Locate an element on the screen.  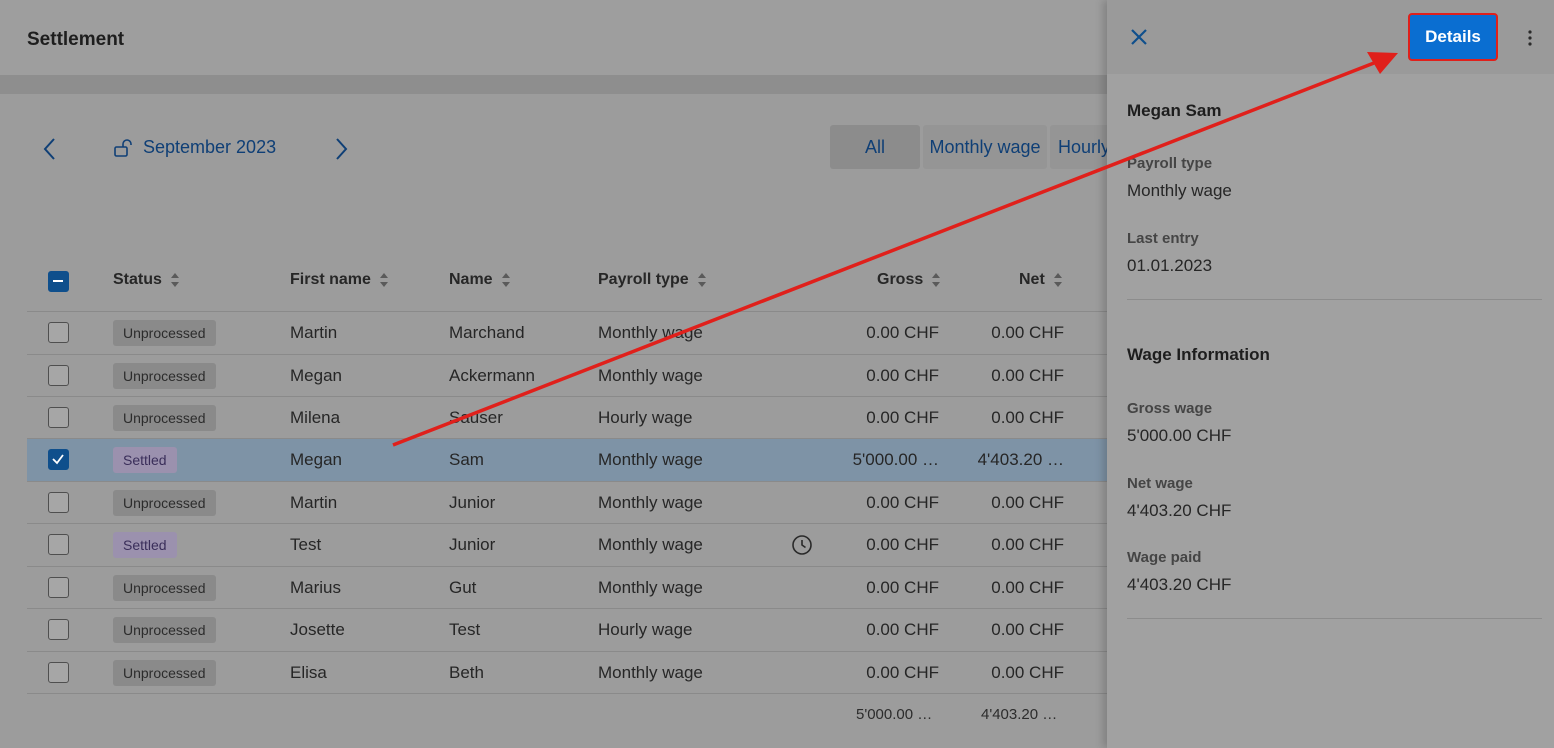
name-cell: Ackermann is located at coordinates (492, 375).